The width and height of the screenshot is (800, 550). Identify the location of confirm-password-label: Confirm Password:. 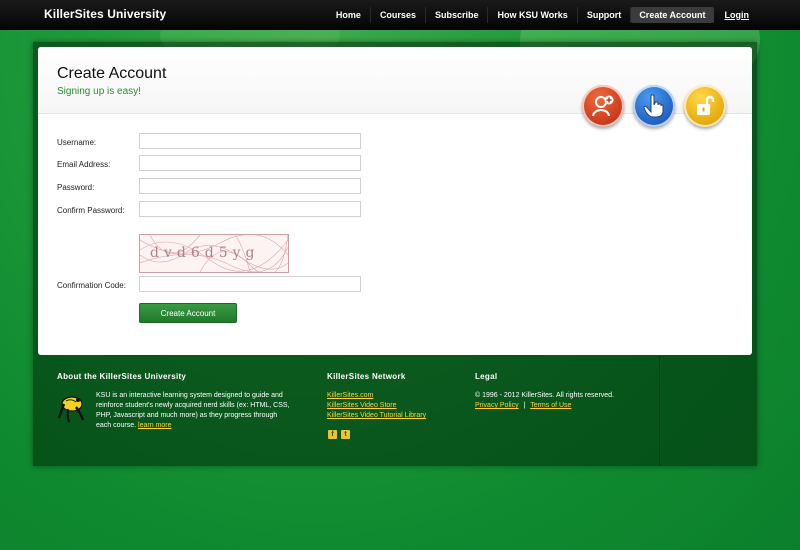
(91, 210).